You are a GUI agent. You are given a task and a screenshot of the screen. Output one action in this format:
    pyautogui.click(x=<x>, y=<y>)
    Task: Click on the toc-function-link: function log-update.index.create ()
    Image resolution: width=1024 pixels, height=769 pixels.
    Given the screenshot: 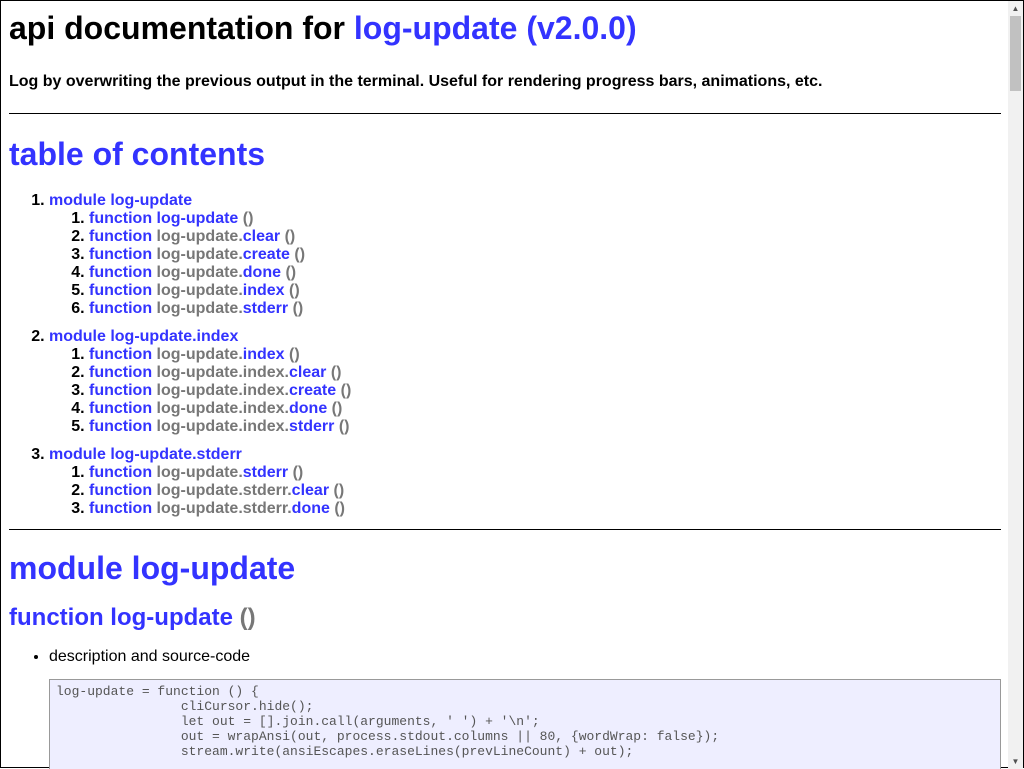 What is the action you would take?
    pyautogui.click(x=220, y=390)
    